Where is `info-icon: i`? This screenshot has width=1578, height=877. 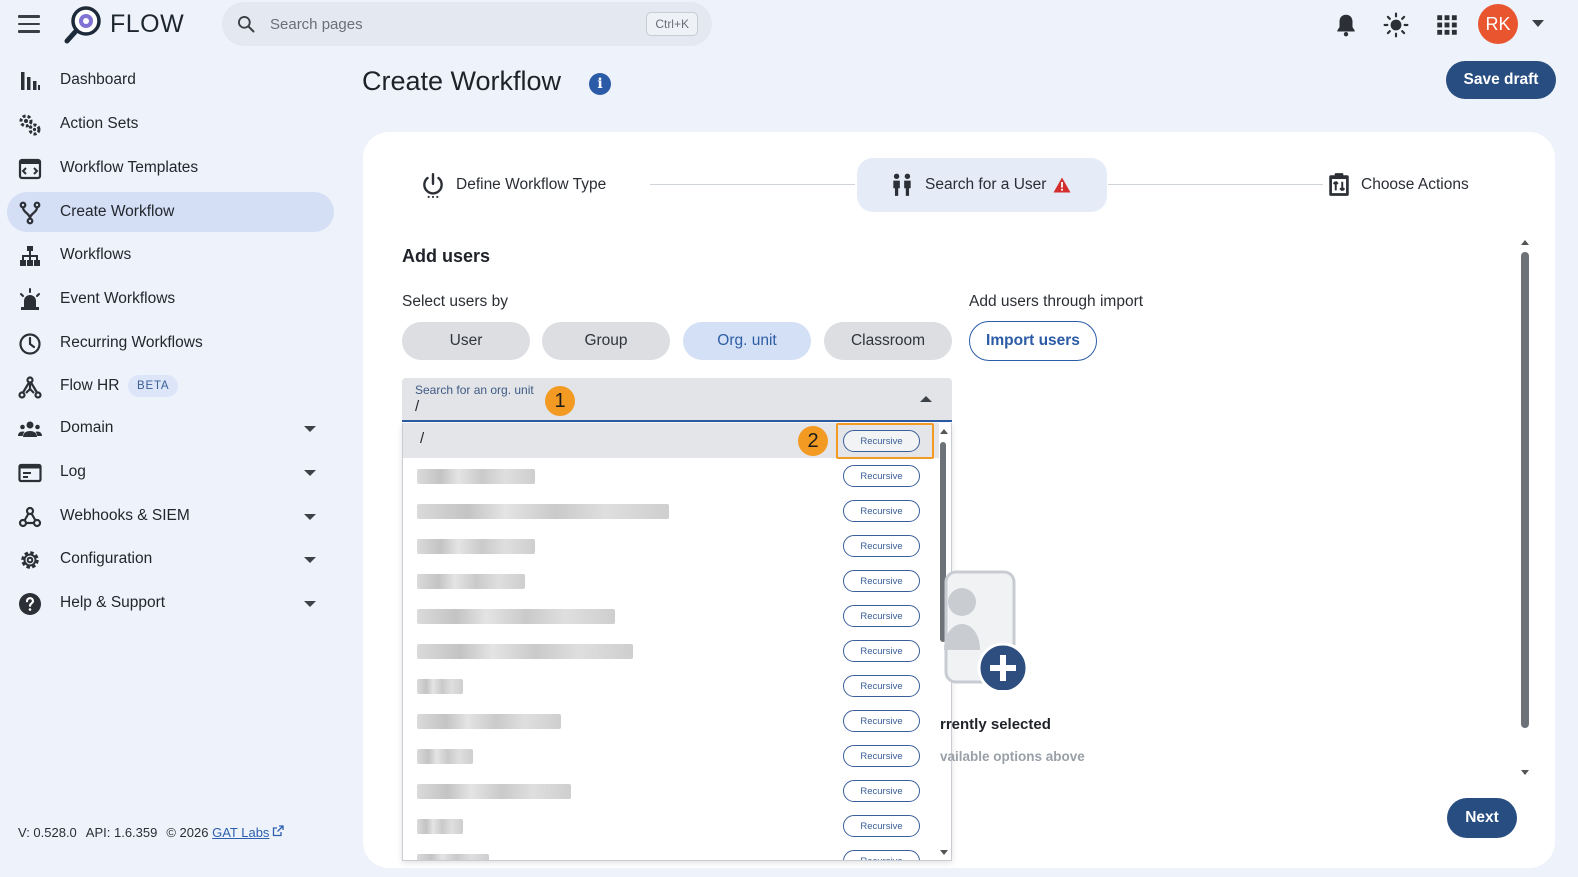
info-icon: i is located at coordinates (600, 84).